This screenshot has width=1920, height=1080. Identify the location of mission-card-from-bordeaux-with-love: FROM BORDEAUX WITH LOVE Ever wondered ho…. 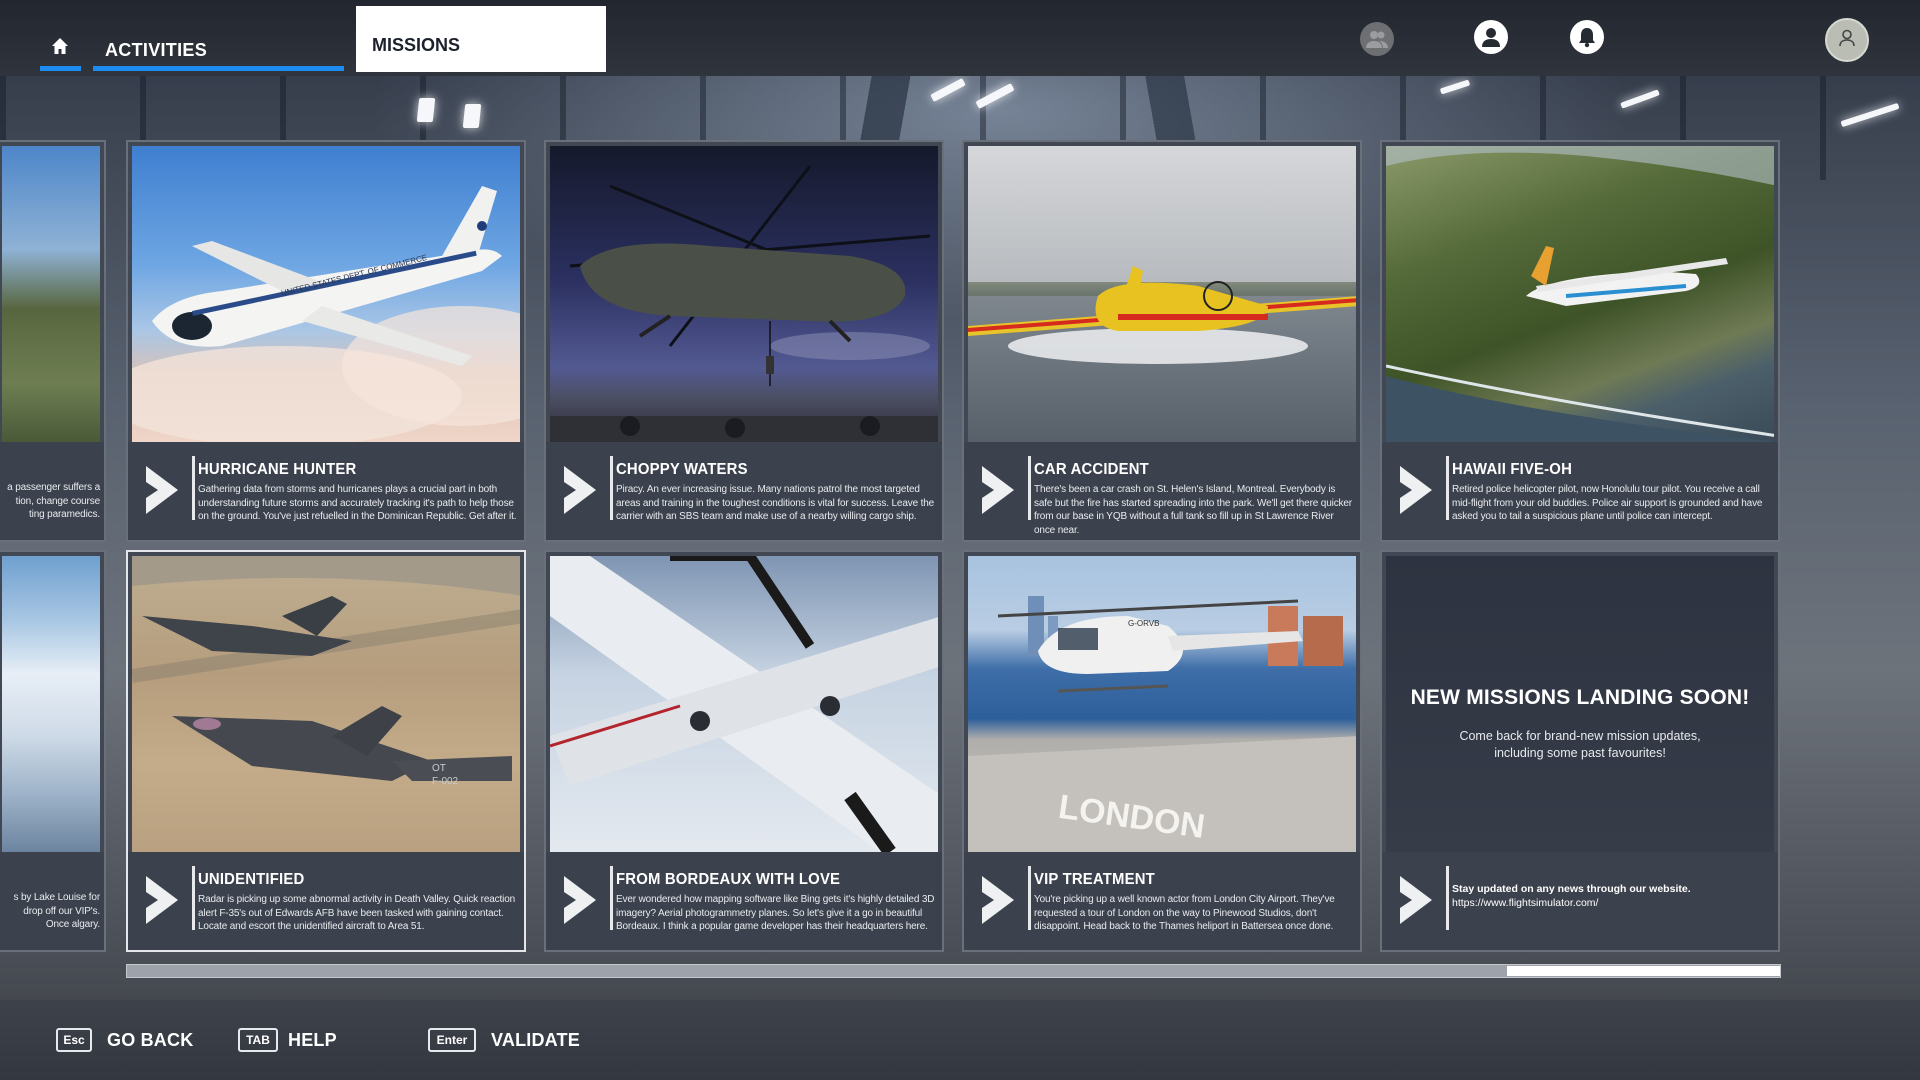
(744, 751).